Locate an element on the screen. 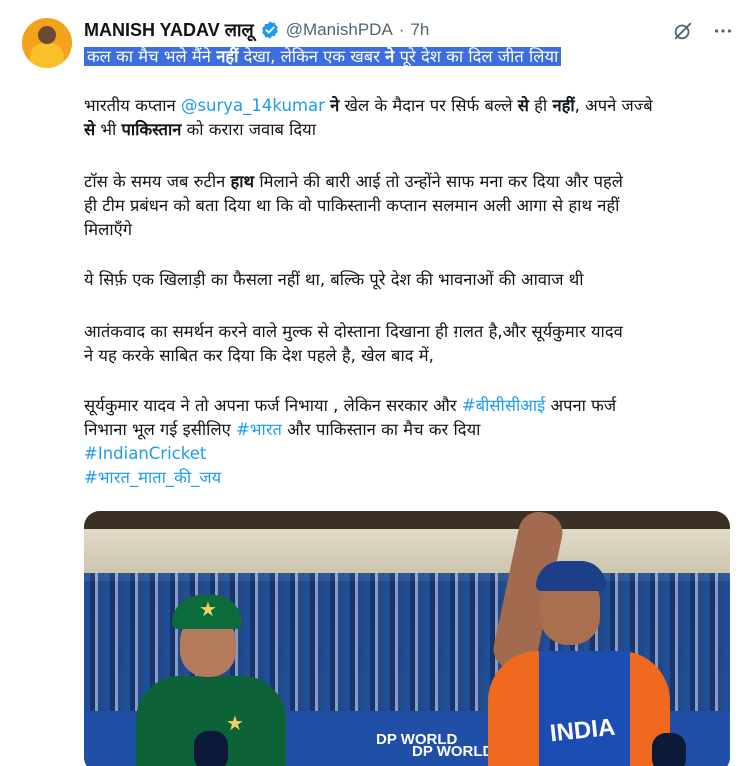 The image size is (752, 766). text-seg-bold: पाकिस्तान is located at coordinates (151, 129).